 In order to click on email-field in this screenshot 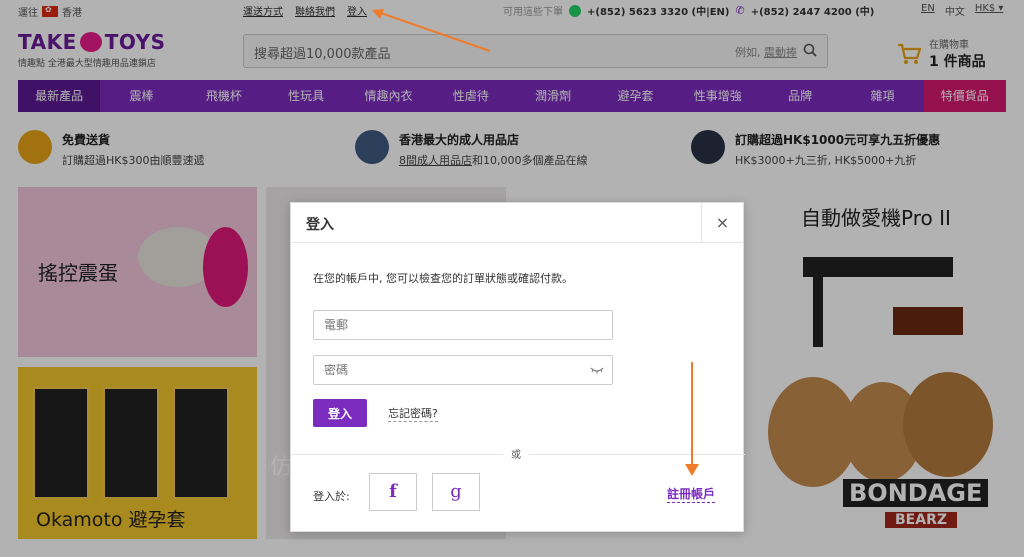, I will do `click(463, 325)`.